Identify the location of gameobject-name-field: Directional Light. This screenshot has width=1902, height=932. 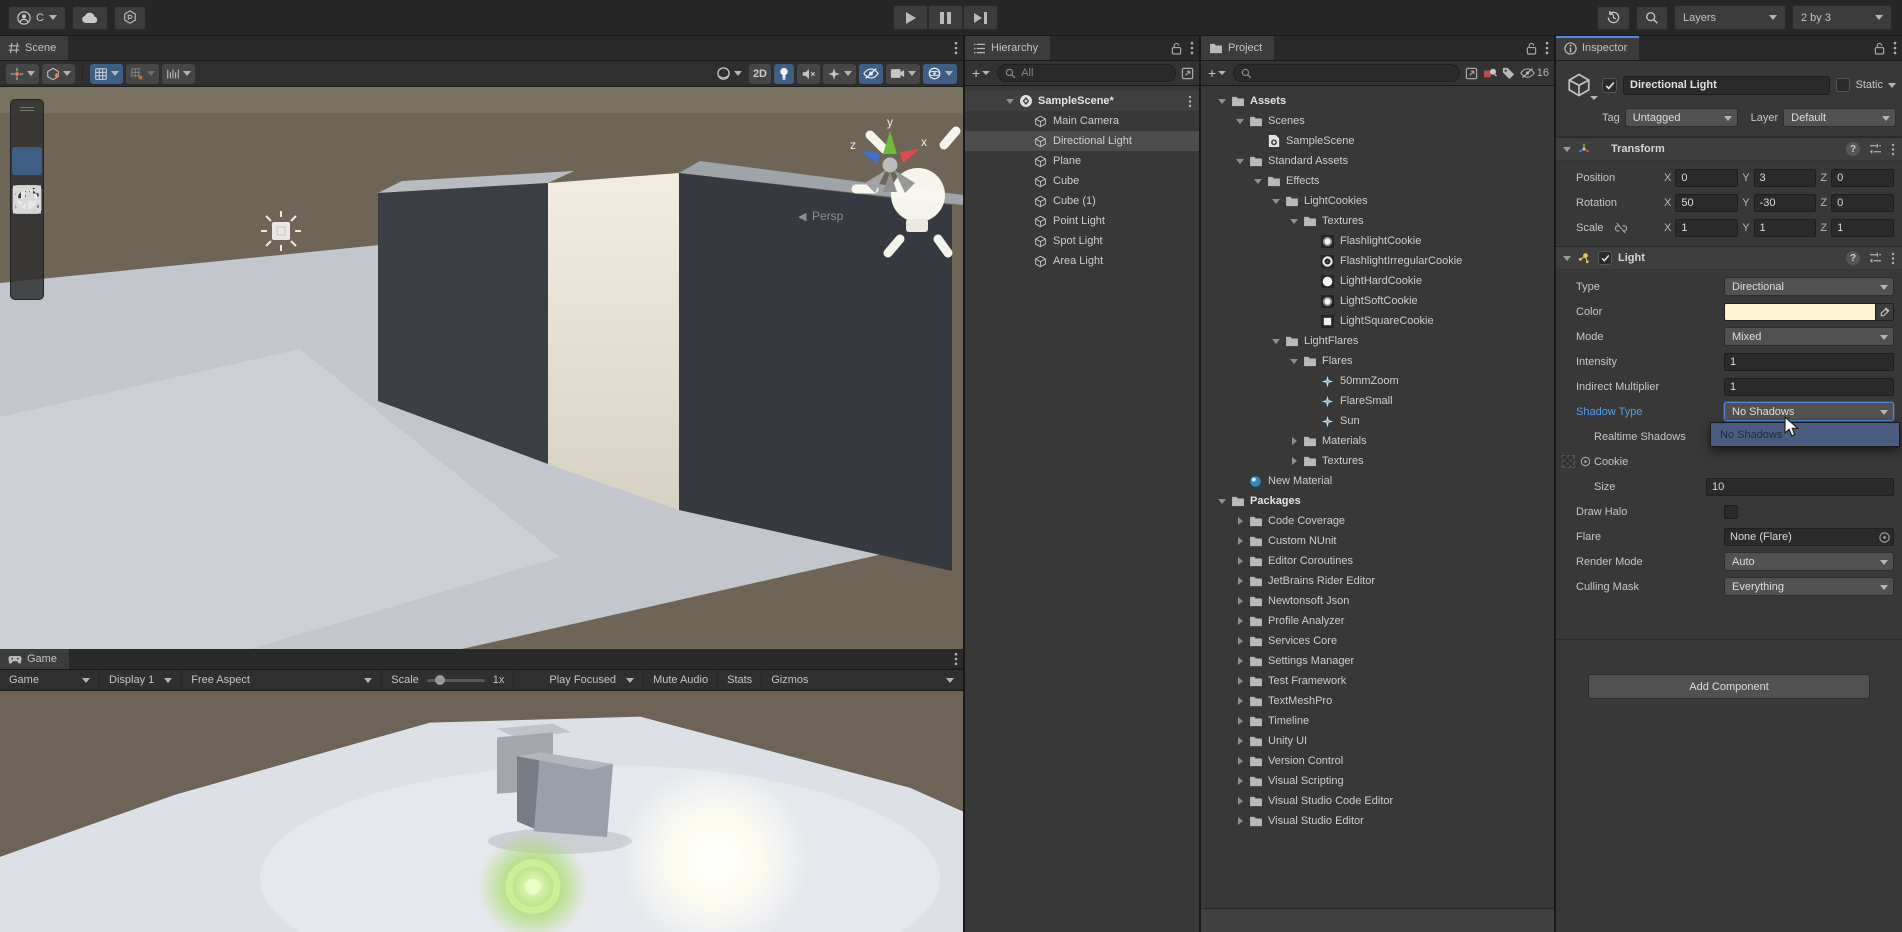
(1727, 85).